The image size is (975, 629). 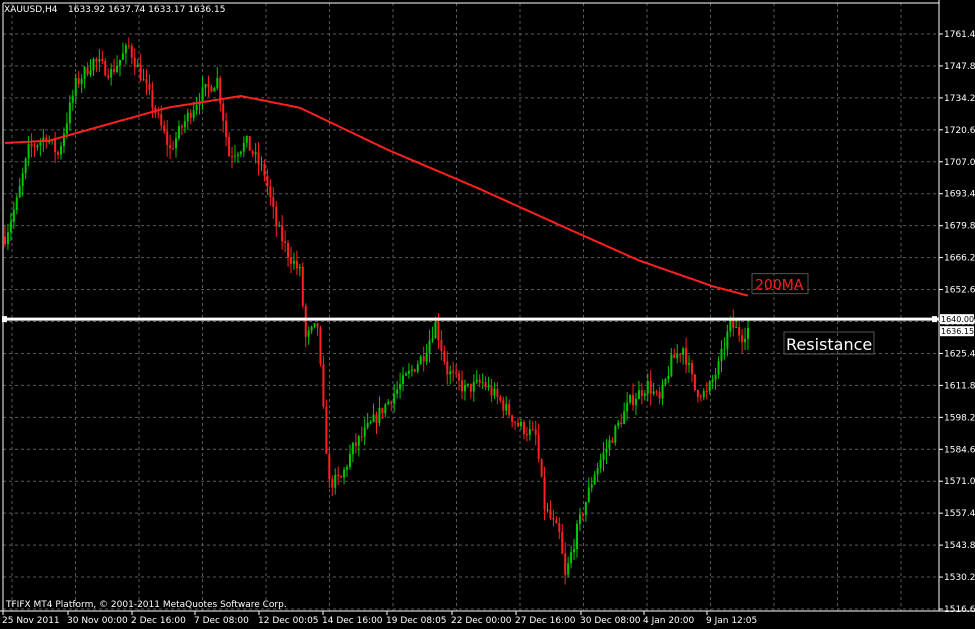 What do you see at coordinates (959, 67) in the screenshot?
I see `y-tick-label: 1747.80` at bounding box center [959, 67].